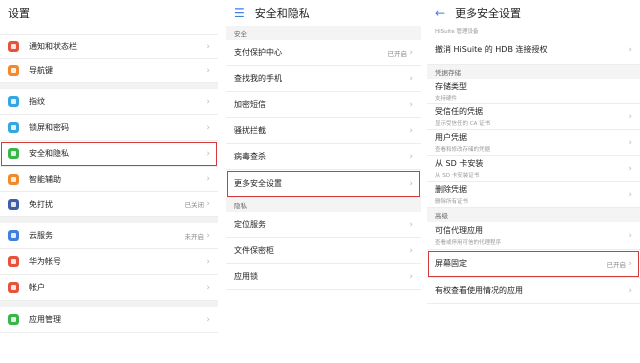  I want to click on item-virus-scan: 病毒查杀 ›, so click(323, 157).